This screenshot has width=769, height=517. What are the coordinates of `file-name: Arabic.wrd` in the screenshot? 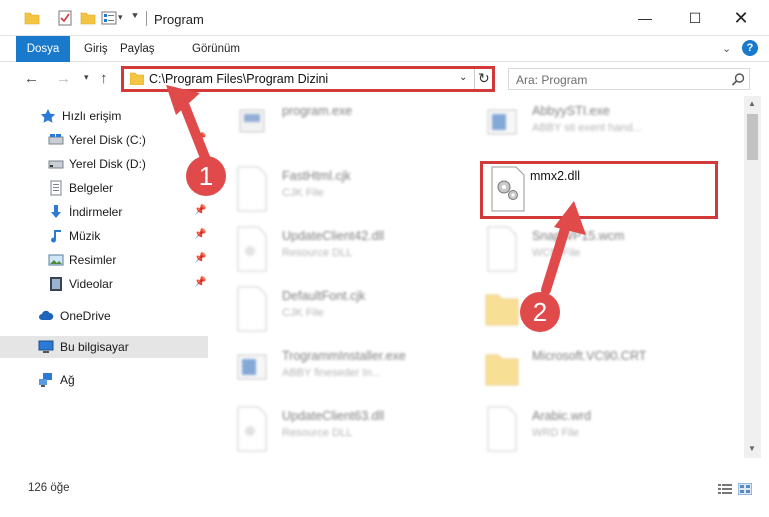 It's located at (562, 416).